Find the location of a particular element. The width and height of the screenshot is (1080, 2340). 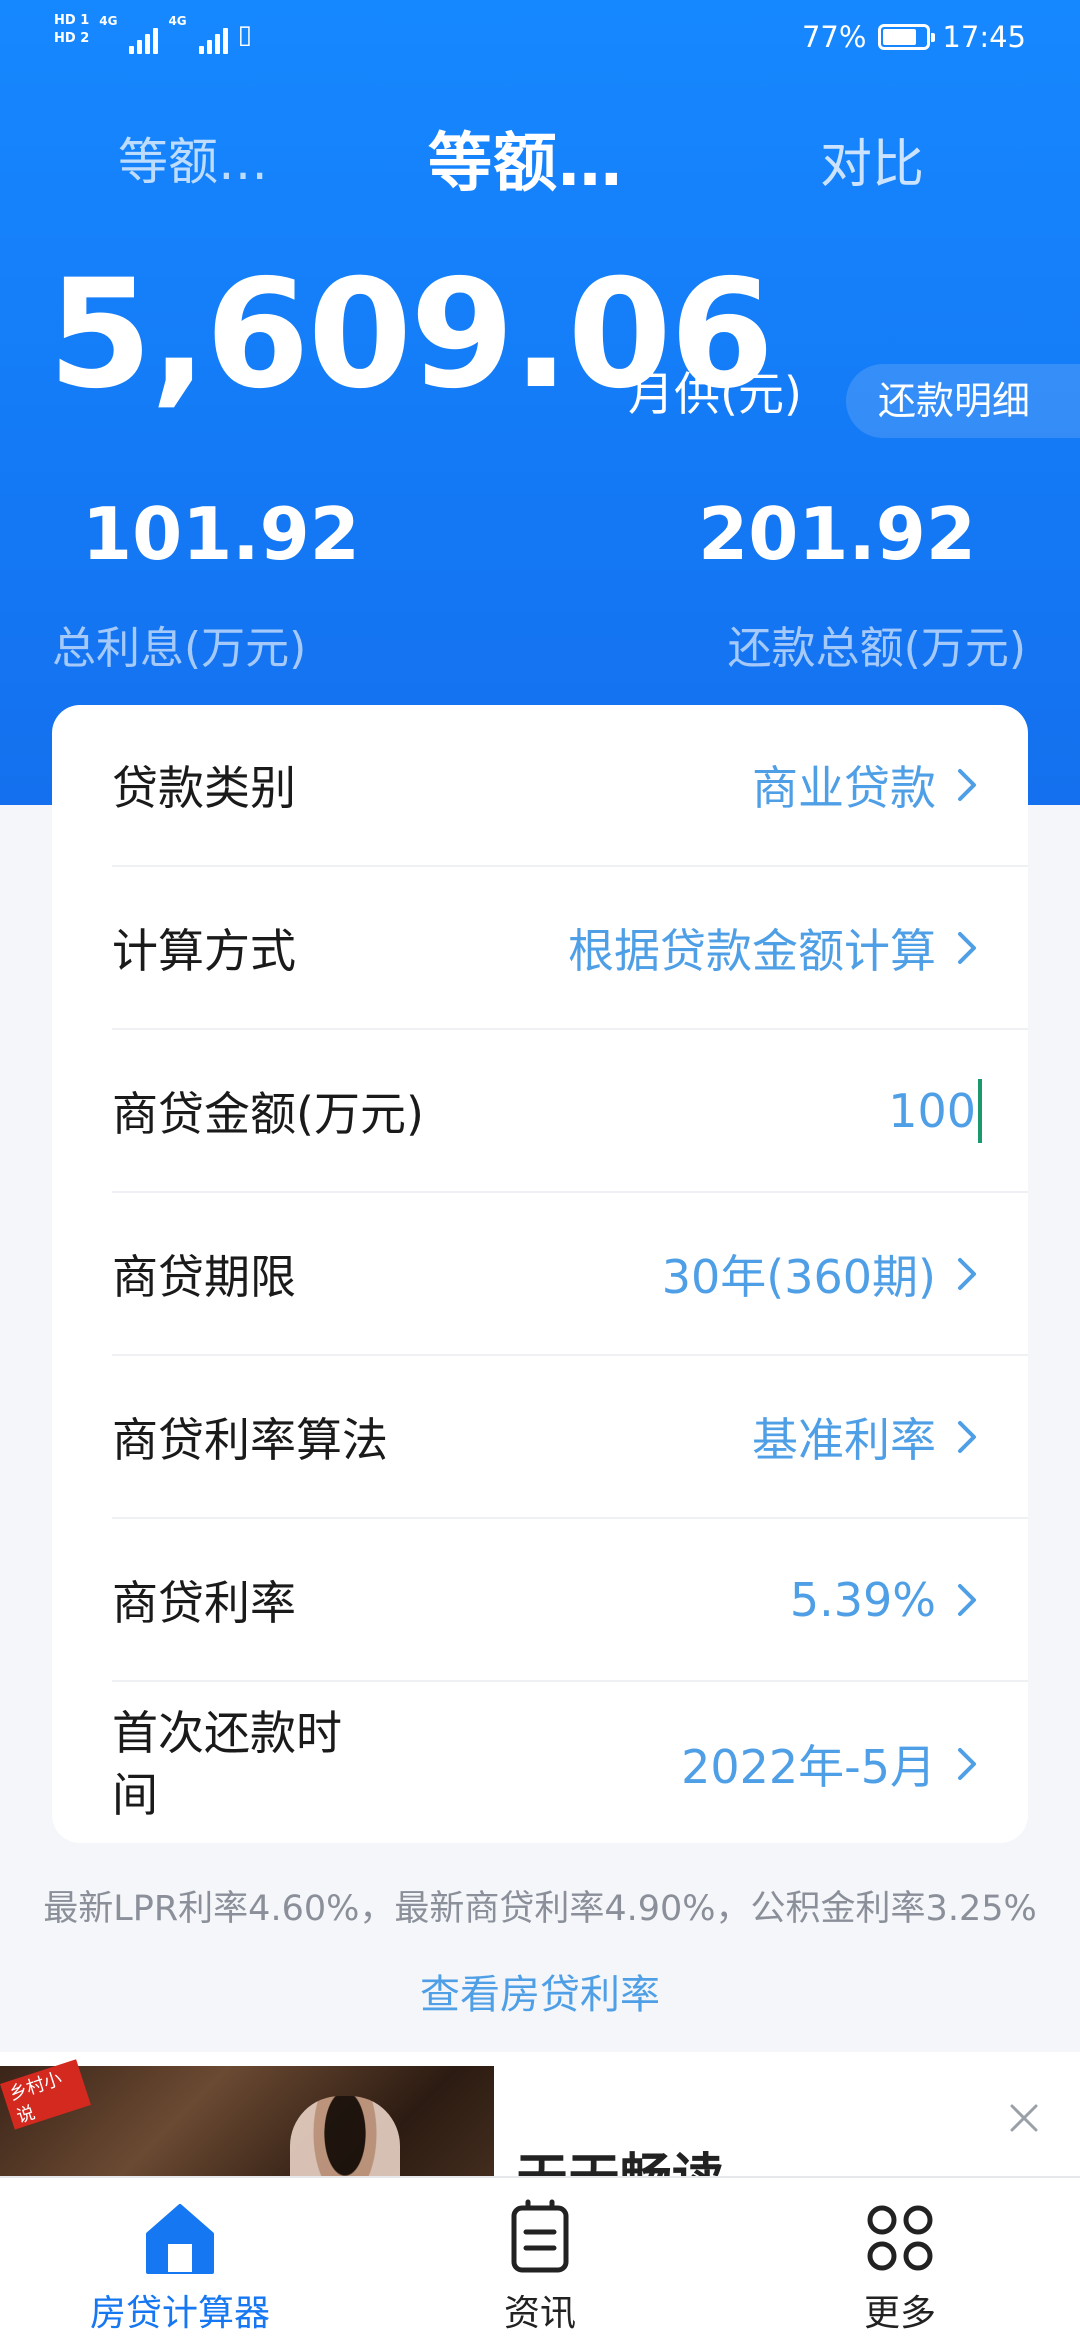

total-interest-label: 总利息(万元) is located at coordinates (179, 648).